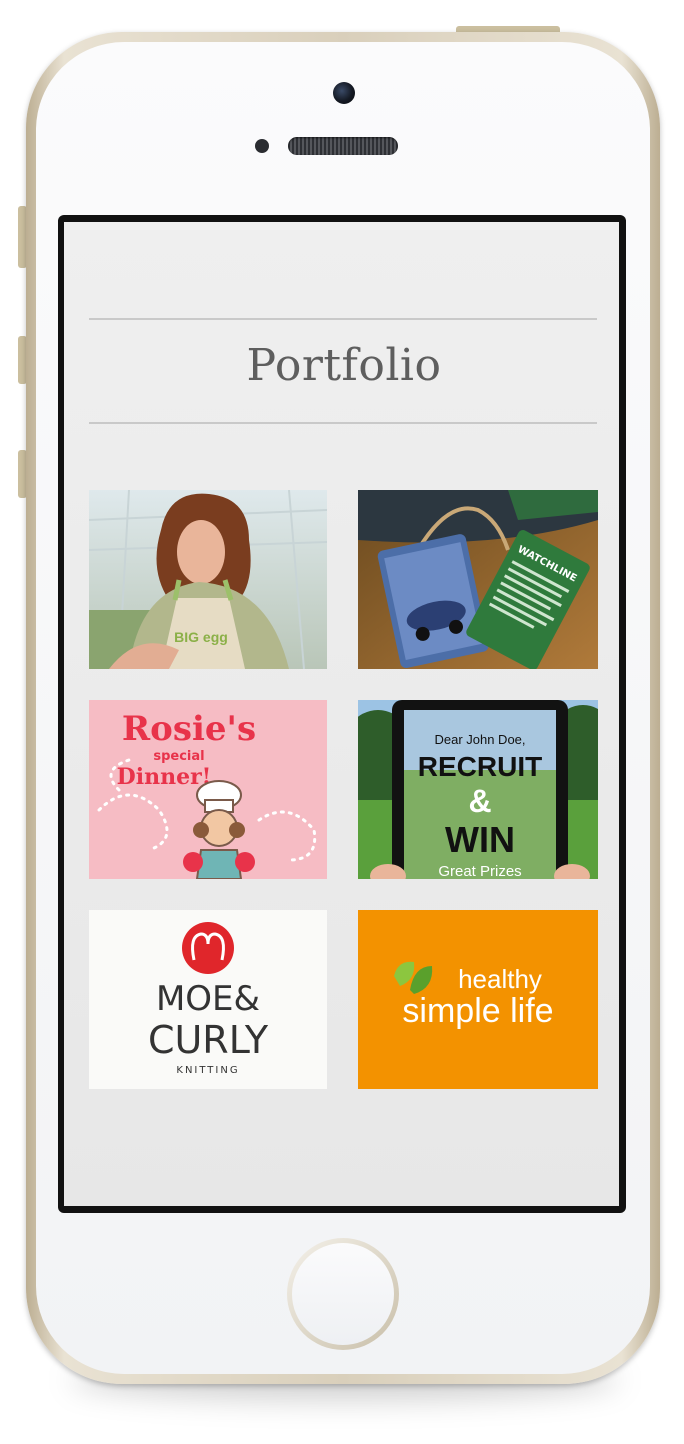 The image size is (684, 1444). Describe the element at coordinates (343, 146) in the screenshot. I see `earpiece-speaker` at that location.